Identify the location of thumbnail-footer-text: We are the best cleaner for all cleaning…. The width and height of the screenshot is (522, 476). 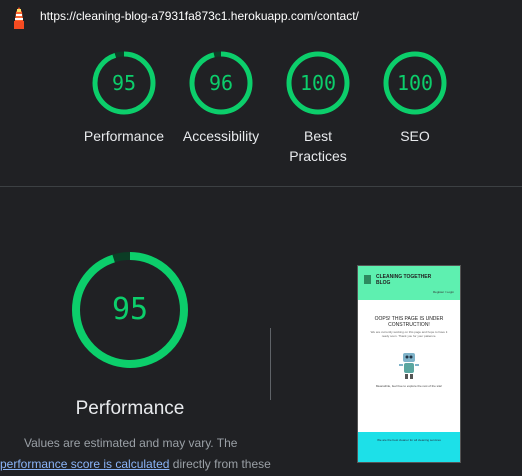
(409, 440).